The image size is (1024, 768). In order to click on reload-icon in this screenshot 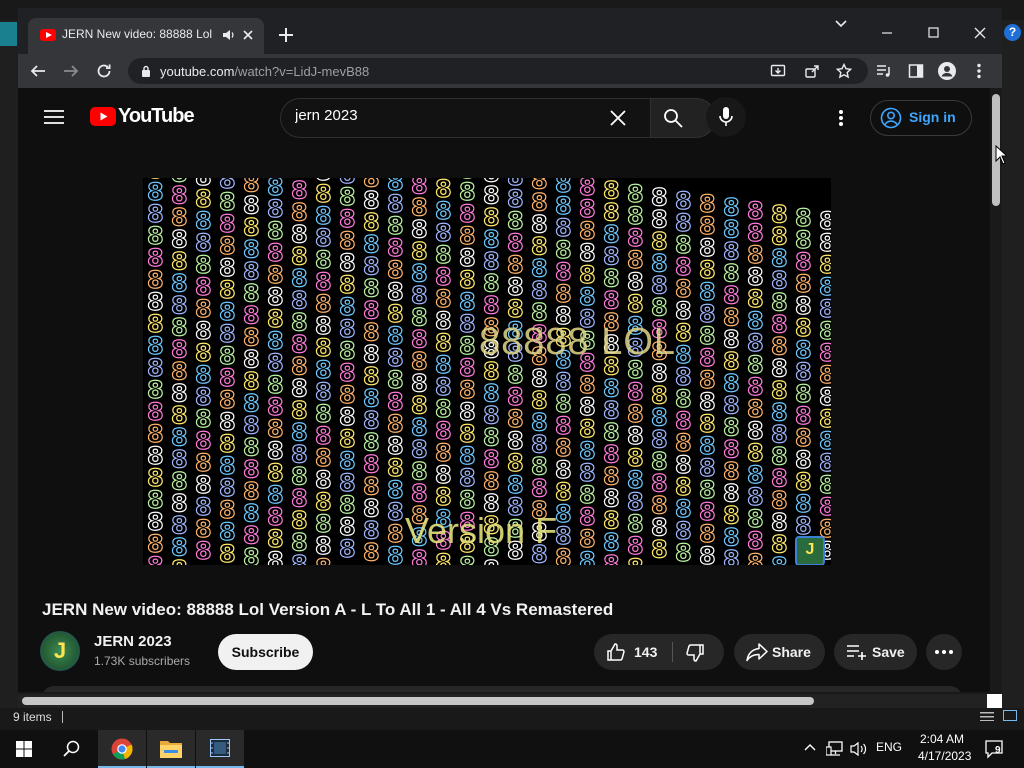, I will do `click(104, 71)`.